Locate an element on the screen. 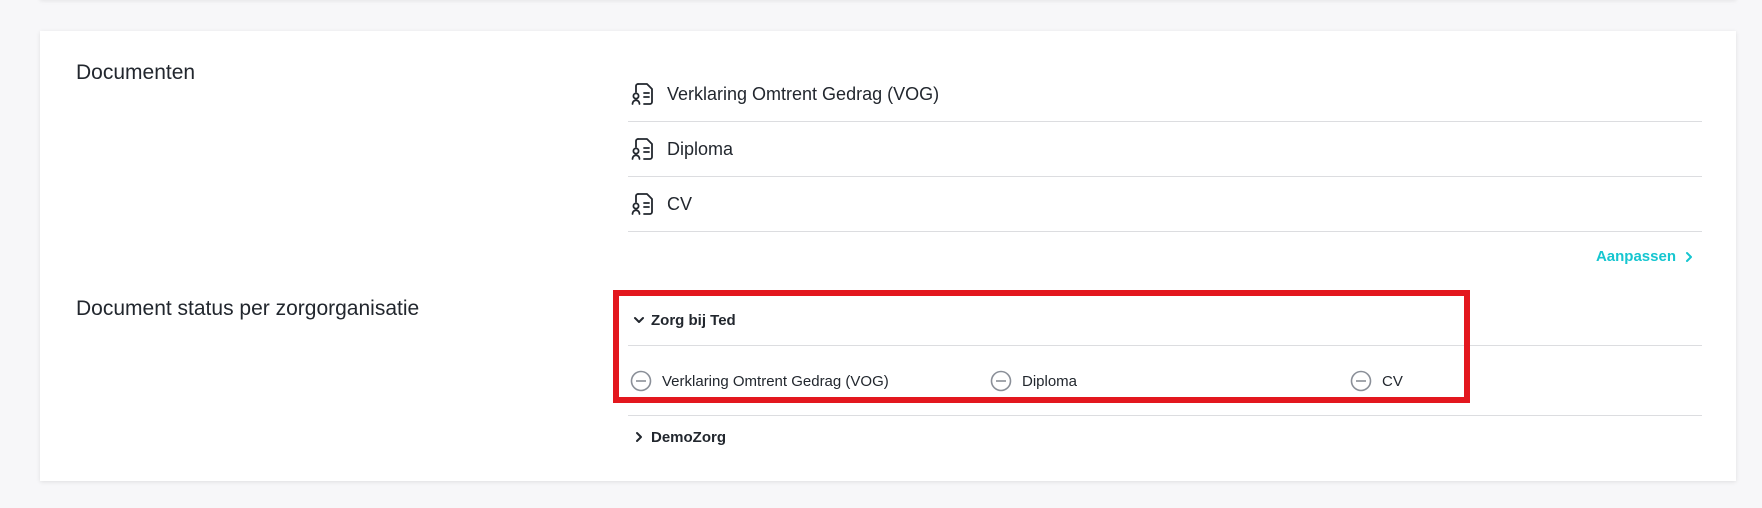 The height and width of the screenshot is (508, 1762). edit-documents-link: Aanpassen is located at coordinates (1645, 256).